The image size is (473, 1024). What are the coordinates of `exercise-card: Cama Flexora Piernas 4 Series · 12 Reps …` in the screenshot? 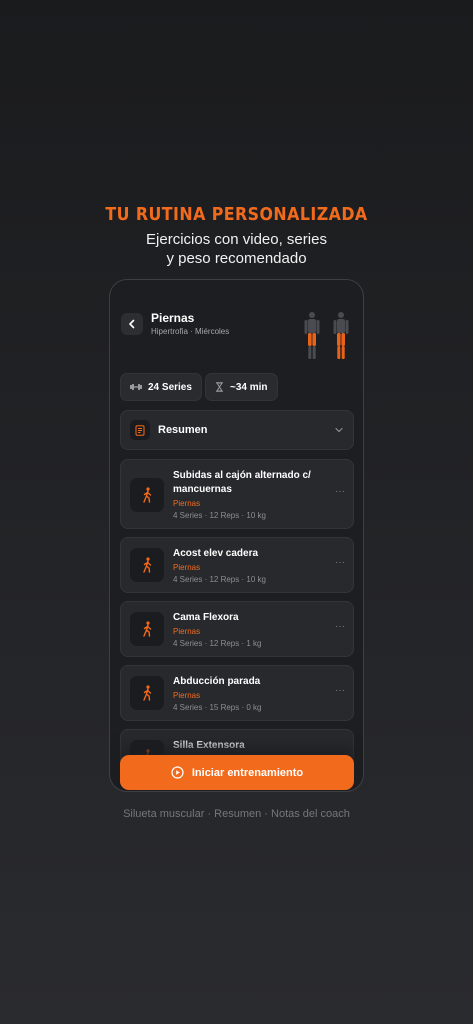 It's located at (237, 629).